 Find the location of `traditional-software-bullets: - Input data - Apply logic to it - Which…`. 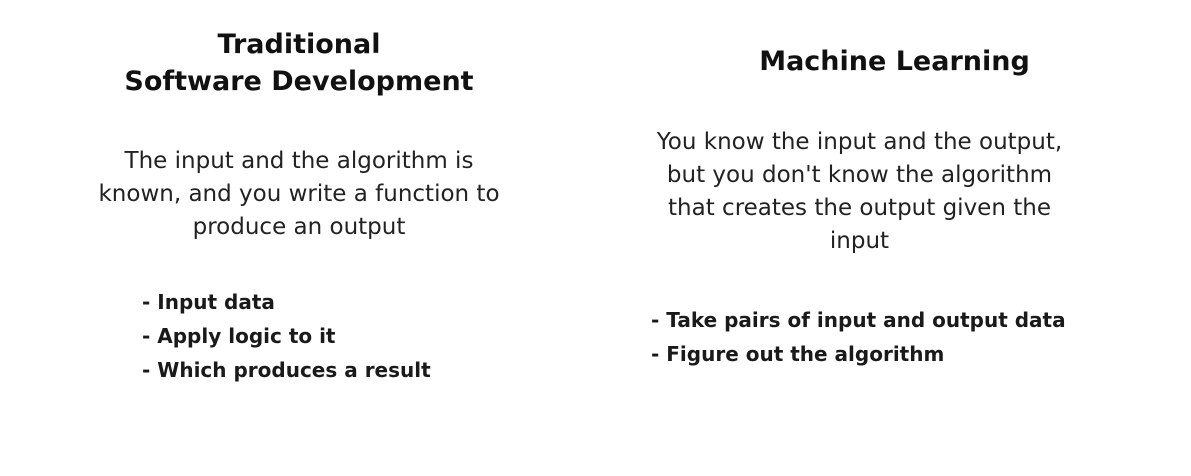

traditional-software-bullets: - Input data - Apply logic to it - Which… is located at coordinates (286, 336).